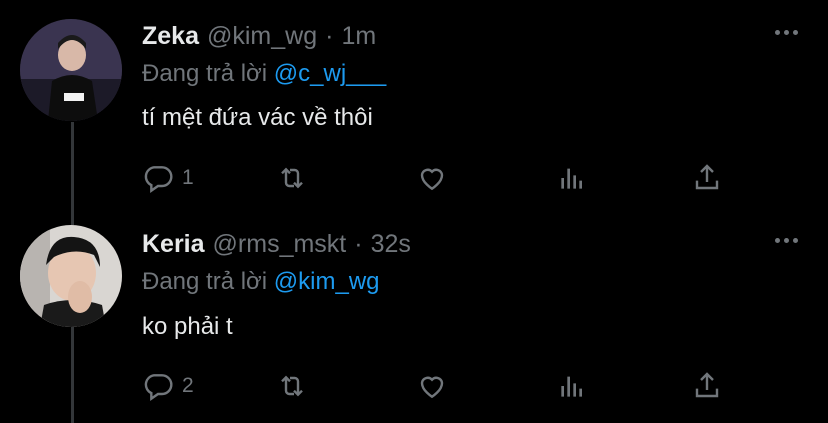 The image size is (828, 423). Describe the element at coordinates (391, 244) in the screenshot. I see `timestamp: 32s` at that location.